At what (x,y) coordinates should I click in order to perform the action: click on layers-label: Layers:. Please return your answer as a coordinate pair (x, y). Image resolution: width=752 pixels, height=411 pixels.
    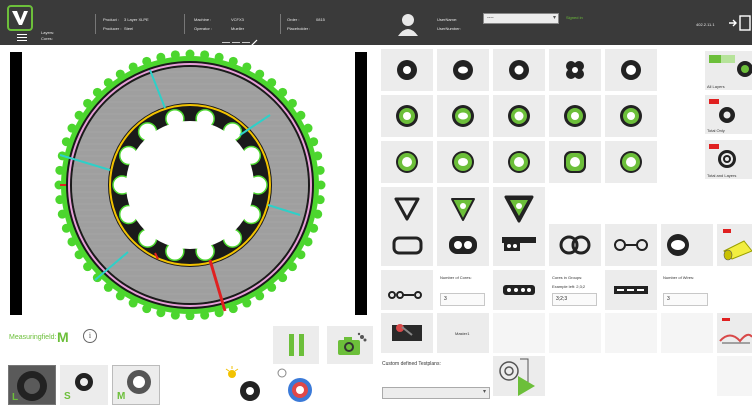
    Looking at the image, I should click on (48, 32).